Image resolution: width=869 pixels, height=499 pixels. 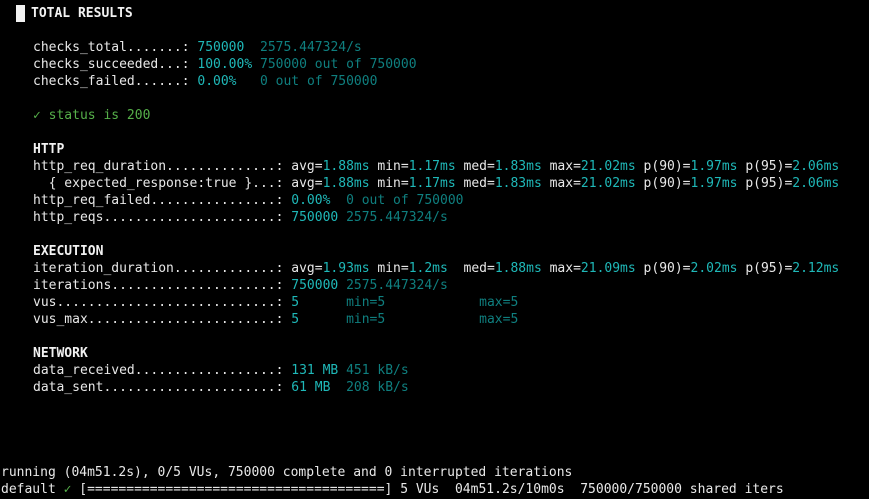 I want to click on p90-value: 2.02ms, so click(x=714, y=268).